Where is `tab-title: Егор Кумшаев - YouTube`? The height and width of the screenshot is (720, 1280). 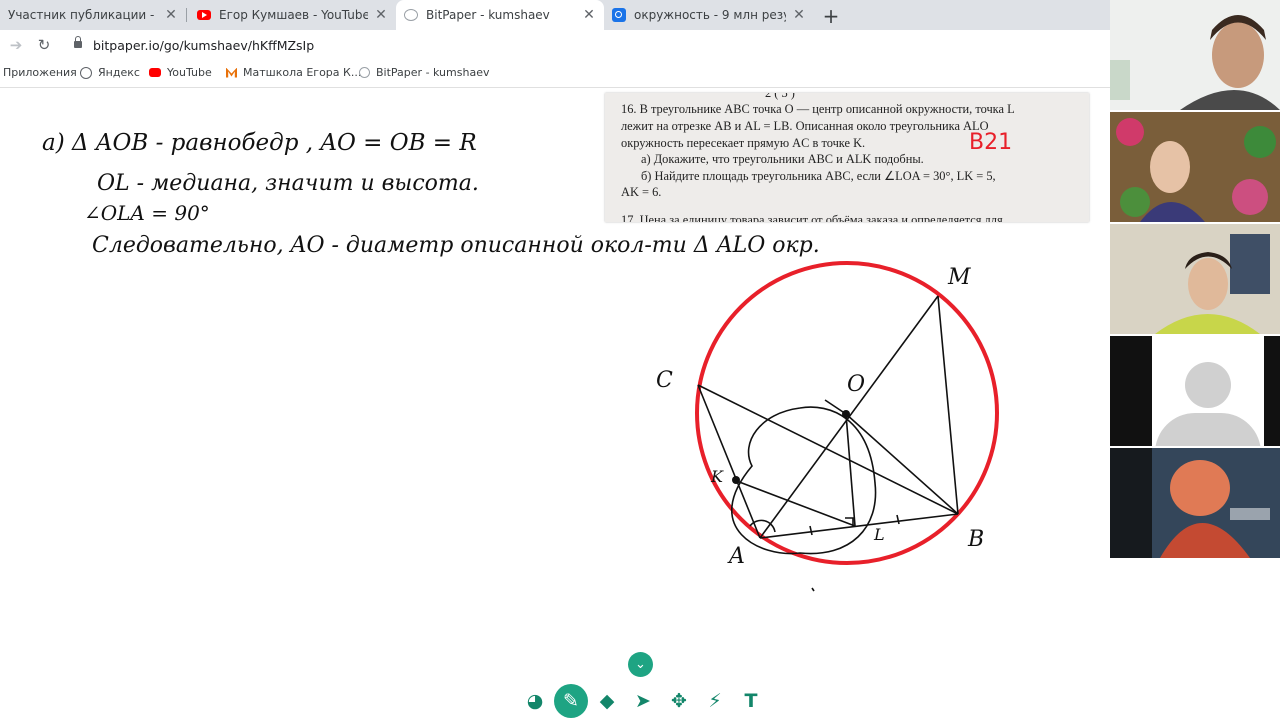 tab-title: Егор Кумшаев - YouTube is located at coordinates (293, 15).